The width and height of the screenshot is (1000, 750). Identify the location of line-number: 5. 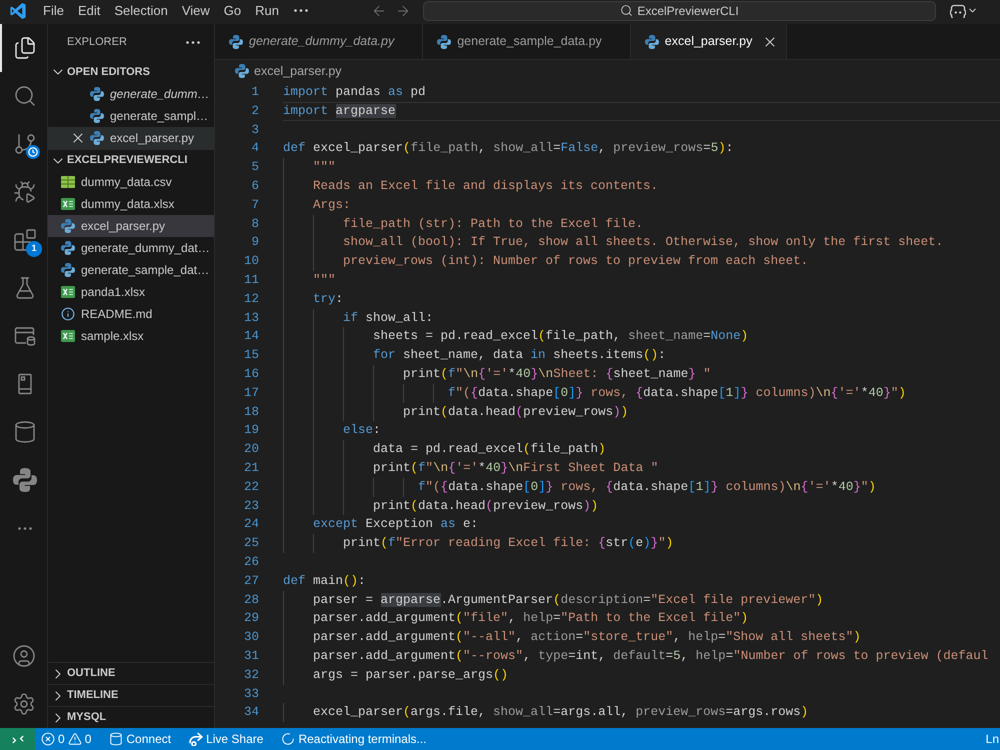
(255, 167).